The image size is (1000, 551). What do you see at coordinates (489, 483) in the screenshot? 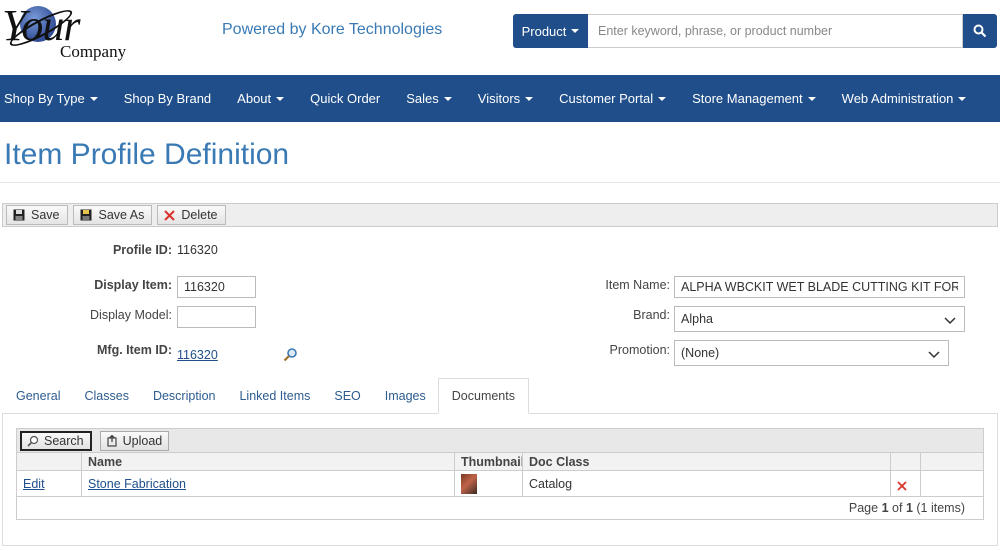
I see `cell-thumbnail` at bounding box center [489, 483].